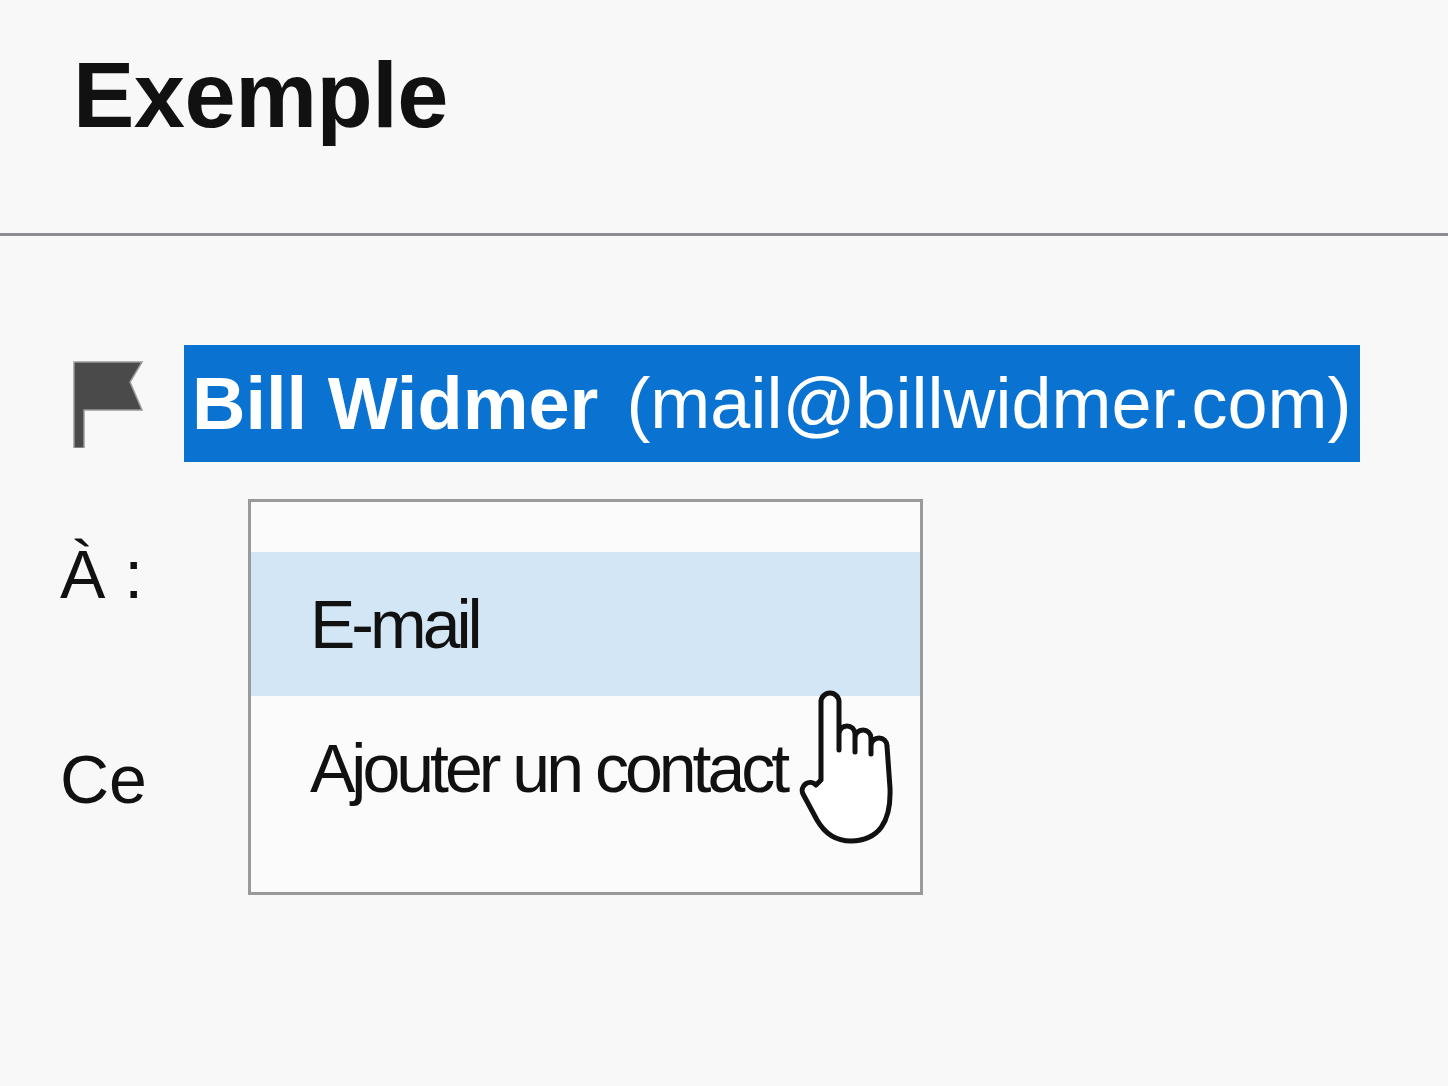 The height and width of the screenshot is (1086, 1448). What do you see at coordinates (108, 403) in the screenshot?
I see `flag-icon` at bounding box center [108, 403].